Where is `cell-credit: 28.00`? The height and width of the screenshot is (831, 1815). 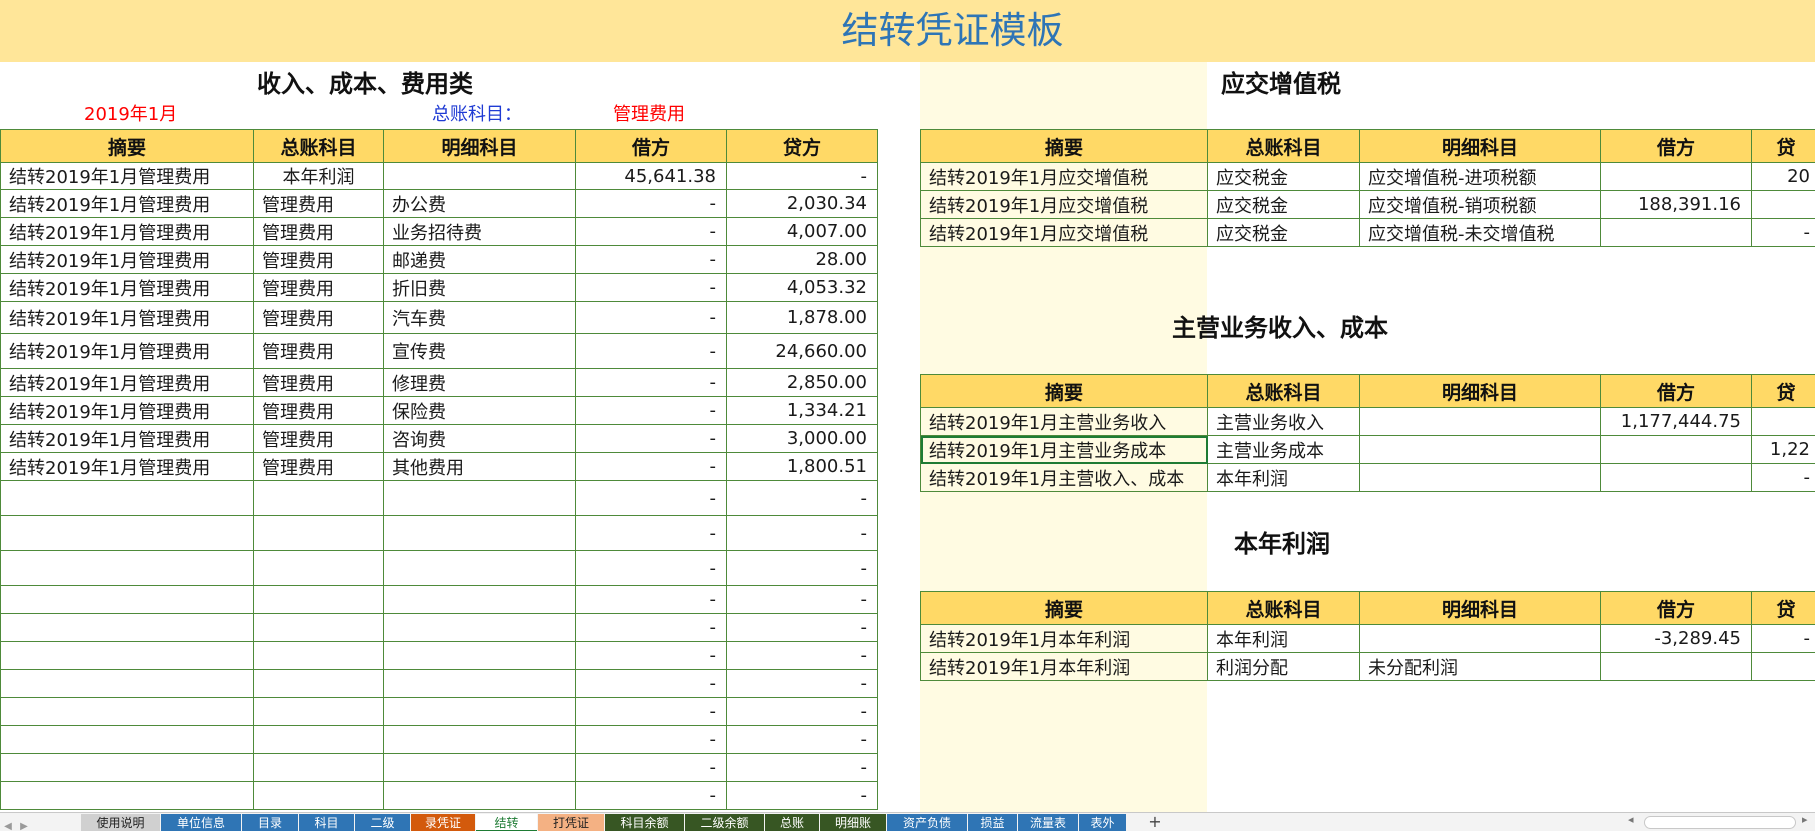 cell-credit: 28.00 is located at coordinates (802, 259).